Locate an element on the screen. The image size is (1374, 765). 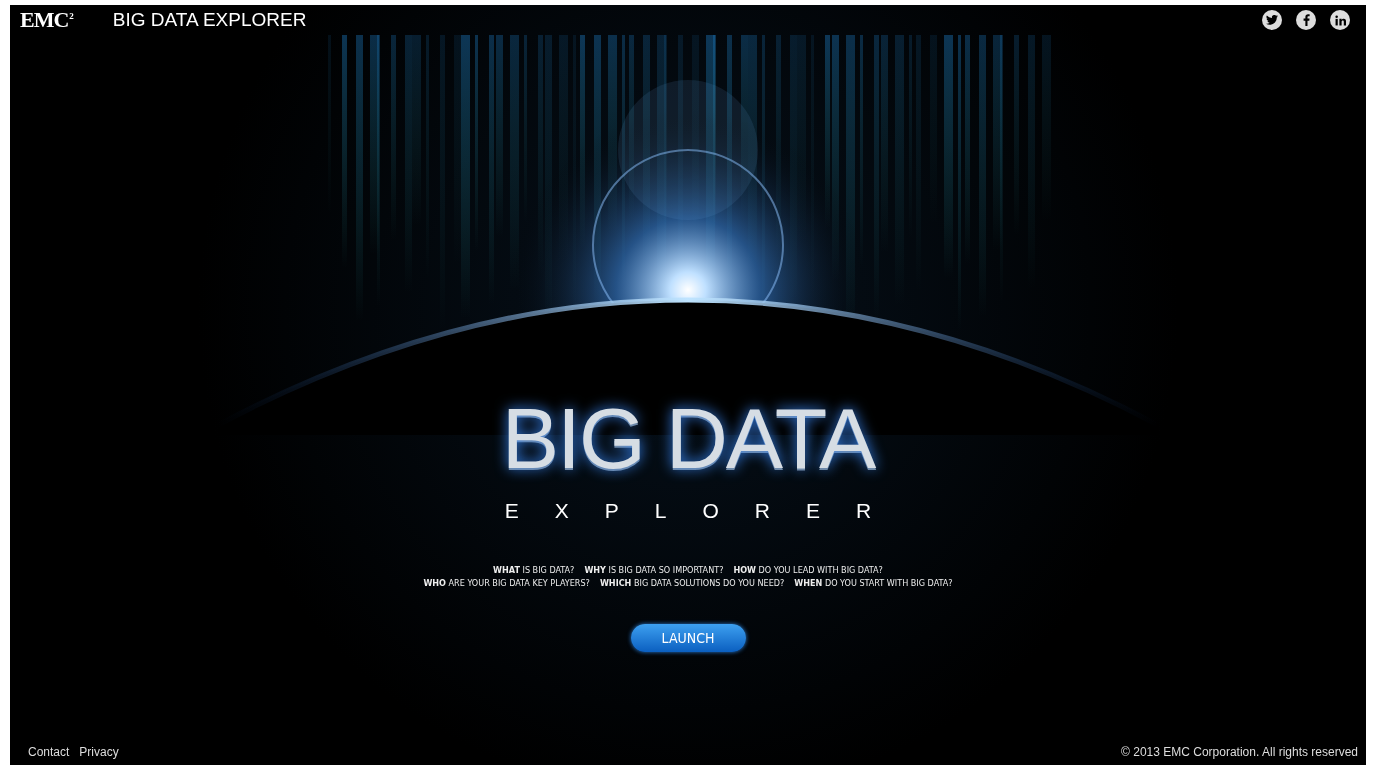
site-title: BIG DATA EXPLORER is located at coordinates (209, 20).